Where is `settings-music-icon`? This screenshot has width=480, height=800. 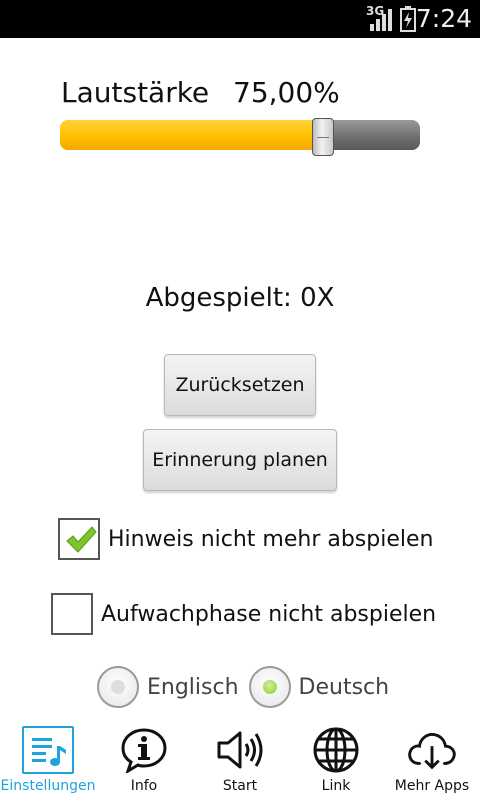
settings-music-icon is located at coordinates (48, 750).